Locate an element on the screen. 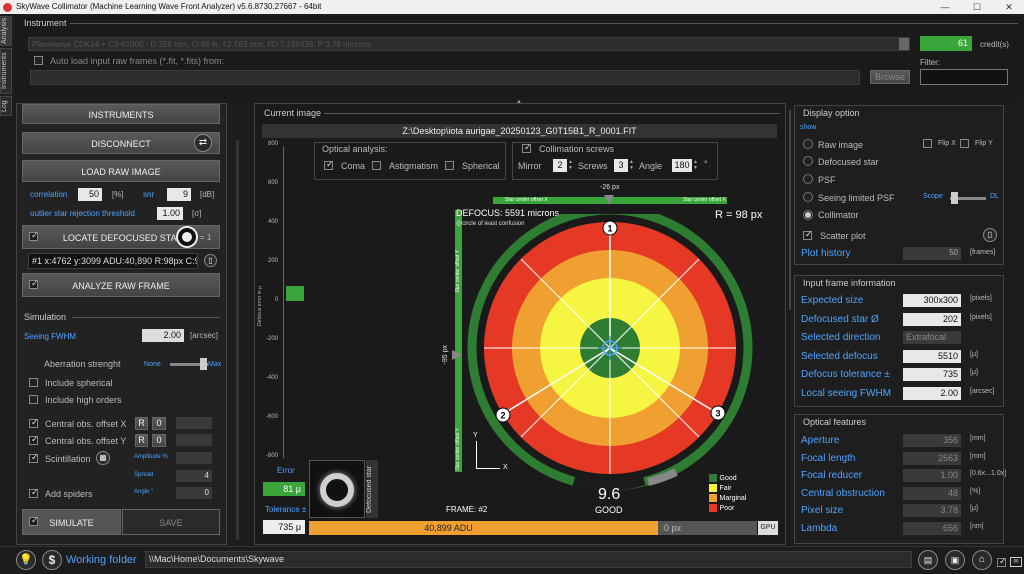 This screenshot has height=574, width=1024. display-option-header: Display option is located at coordinates (831, 113).